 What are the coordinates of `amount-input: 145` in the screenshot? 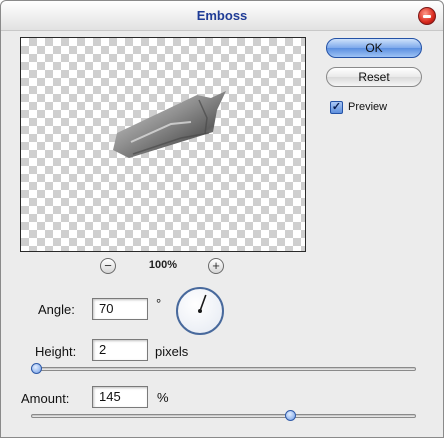 It's located at (120, 397).